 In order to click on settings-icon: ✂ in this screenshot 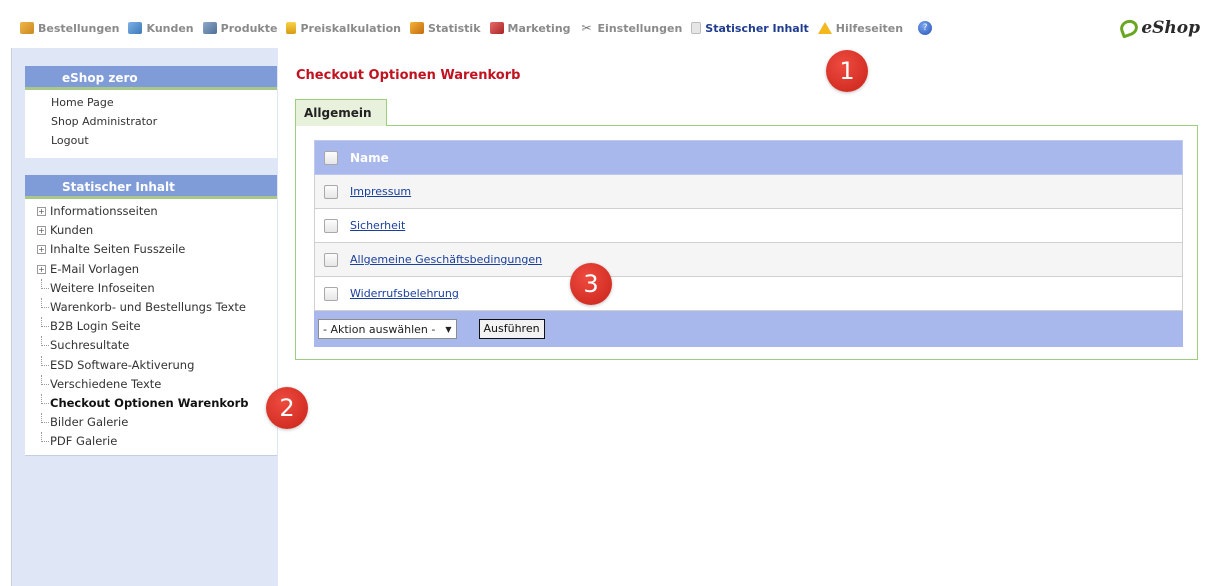, I will do `click(586, 28)`.